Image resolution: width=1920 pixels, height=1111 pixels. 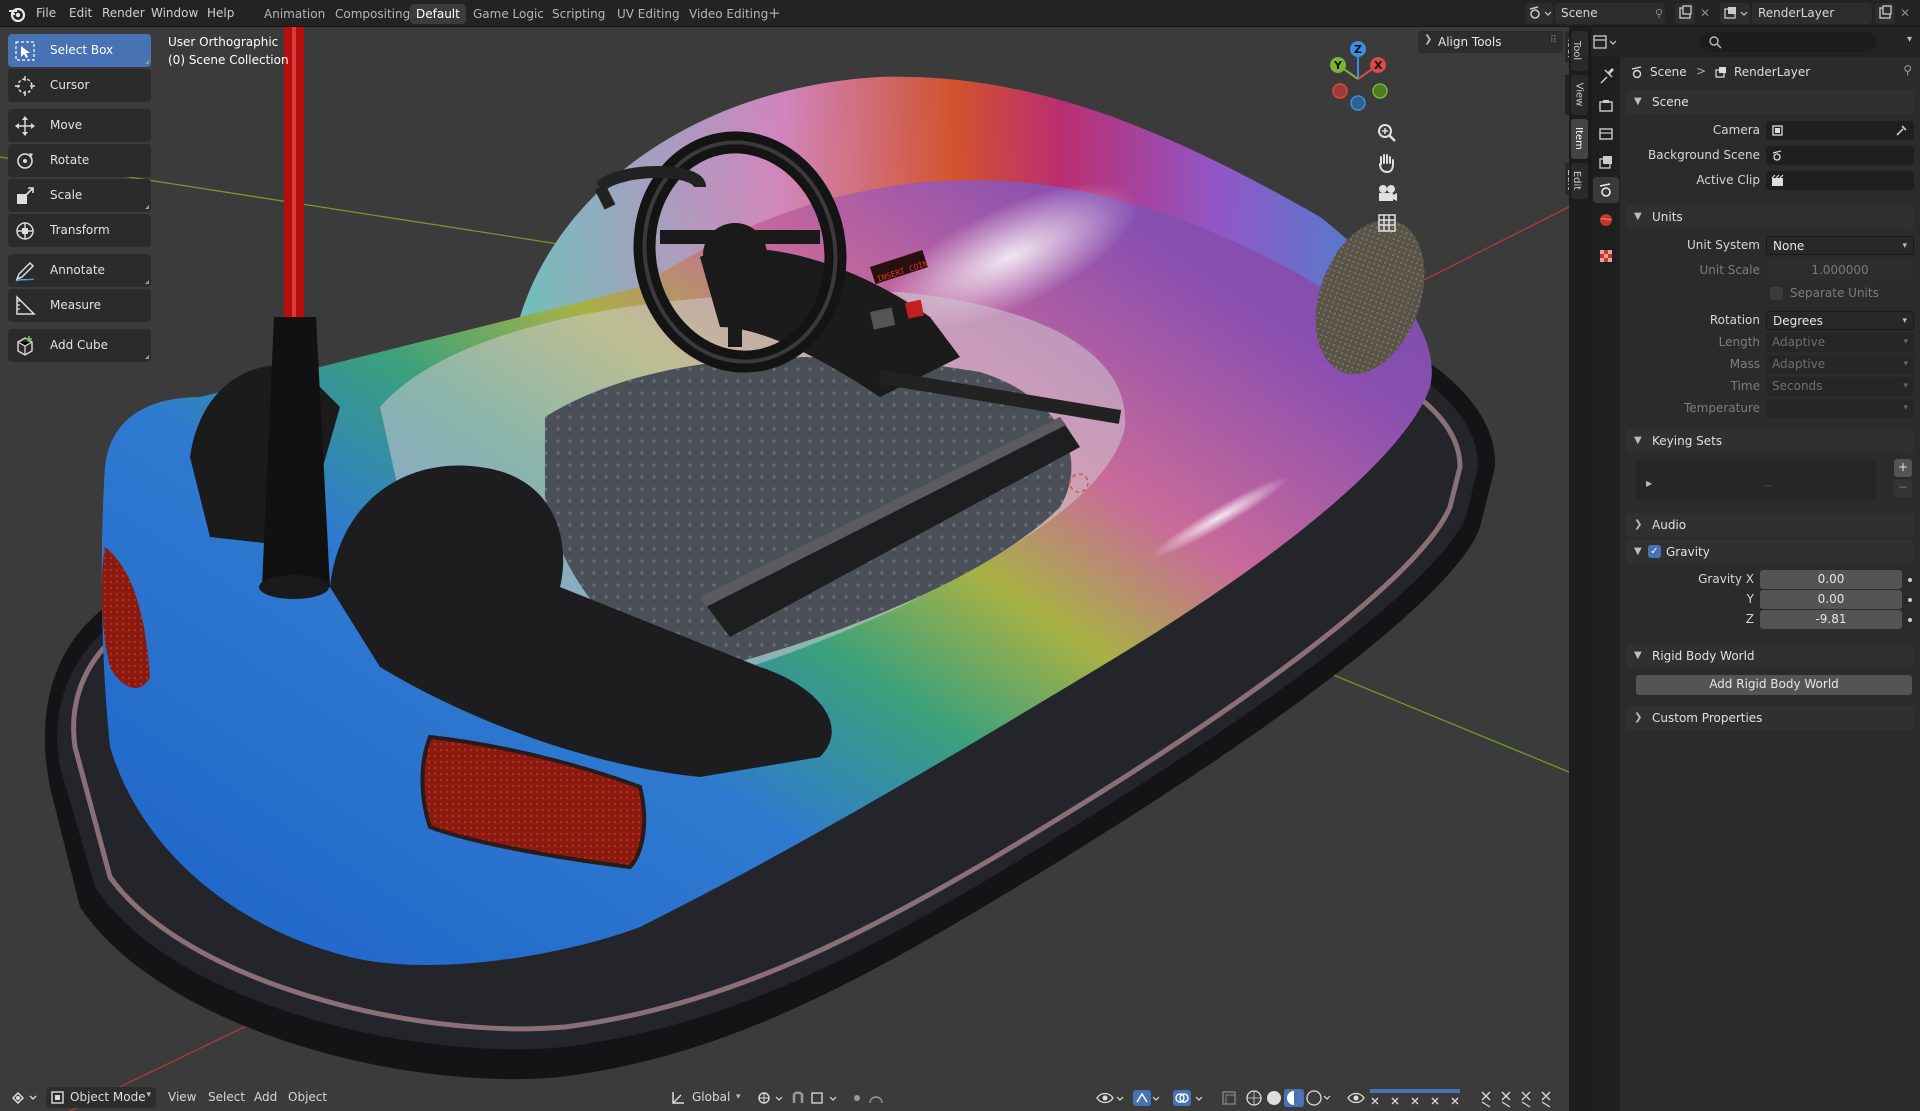 What do you see at coordinates (1606, 76) in the screenshot?
I see `tool-settings-icon` at bounding box center [1606, 76].